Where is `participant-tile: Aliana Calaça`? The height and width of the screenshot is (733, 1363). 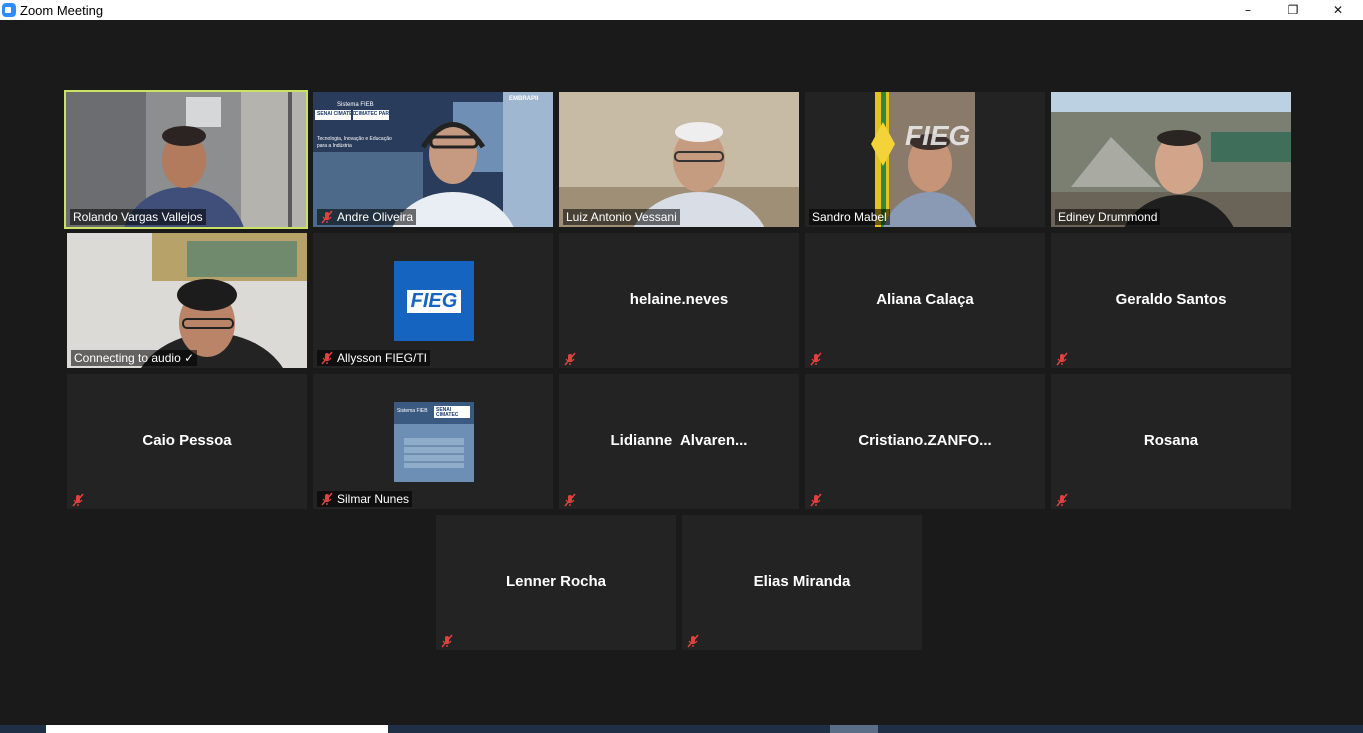
participant-tile: Aliana Calaça is located at coordinates (925, 300).